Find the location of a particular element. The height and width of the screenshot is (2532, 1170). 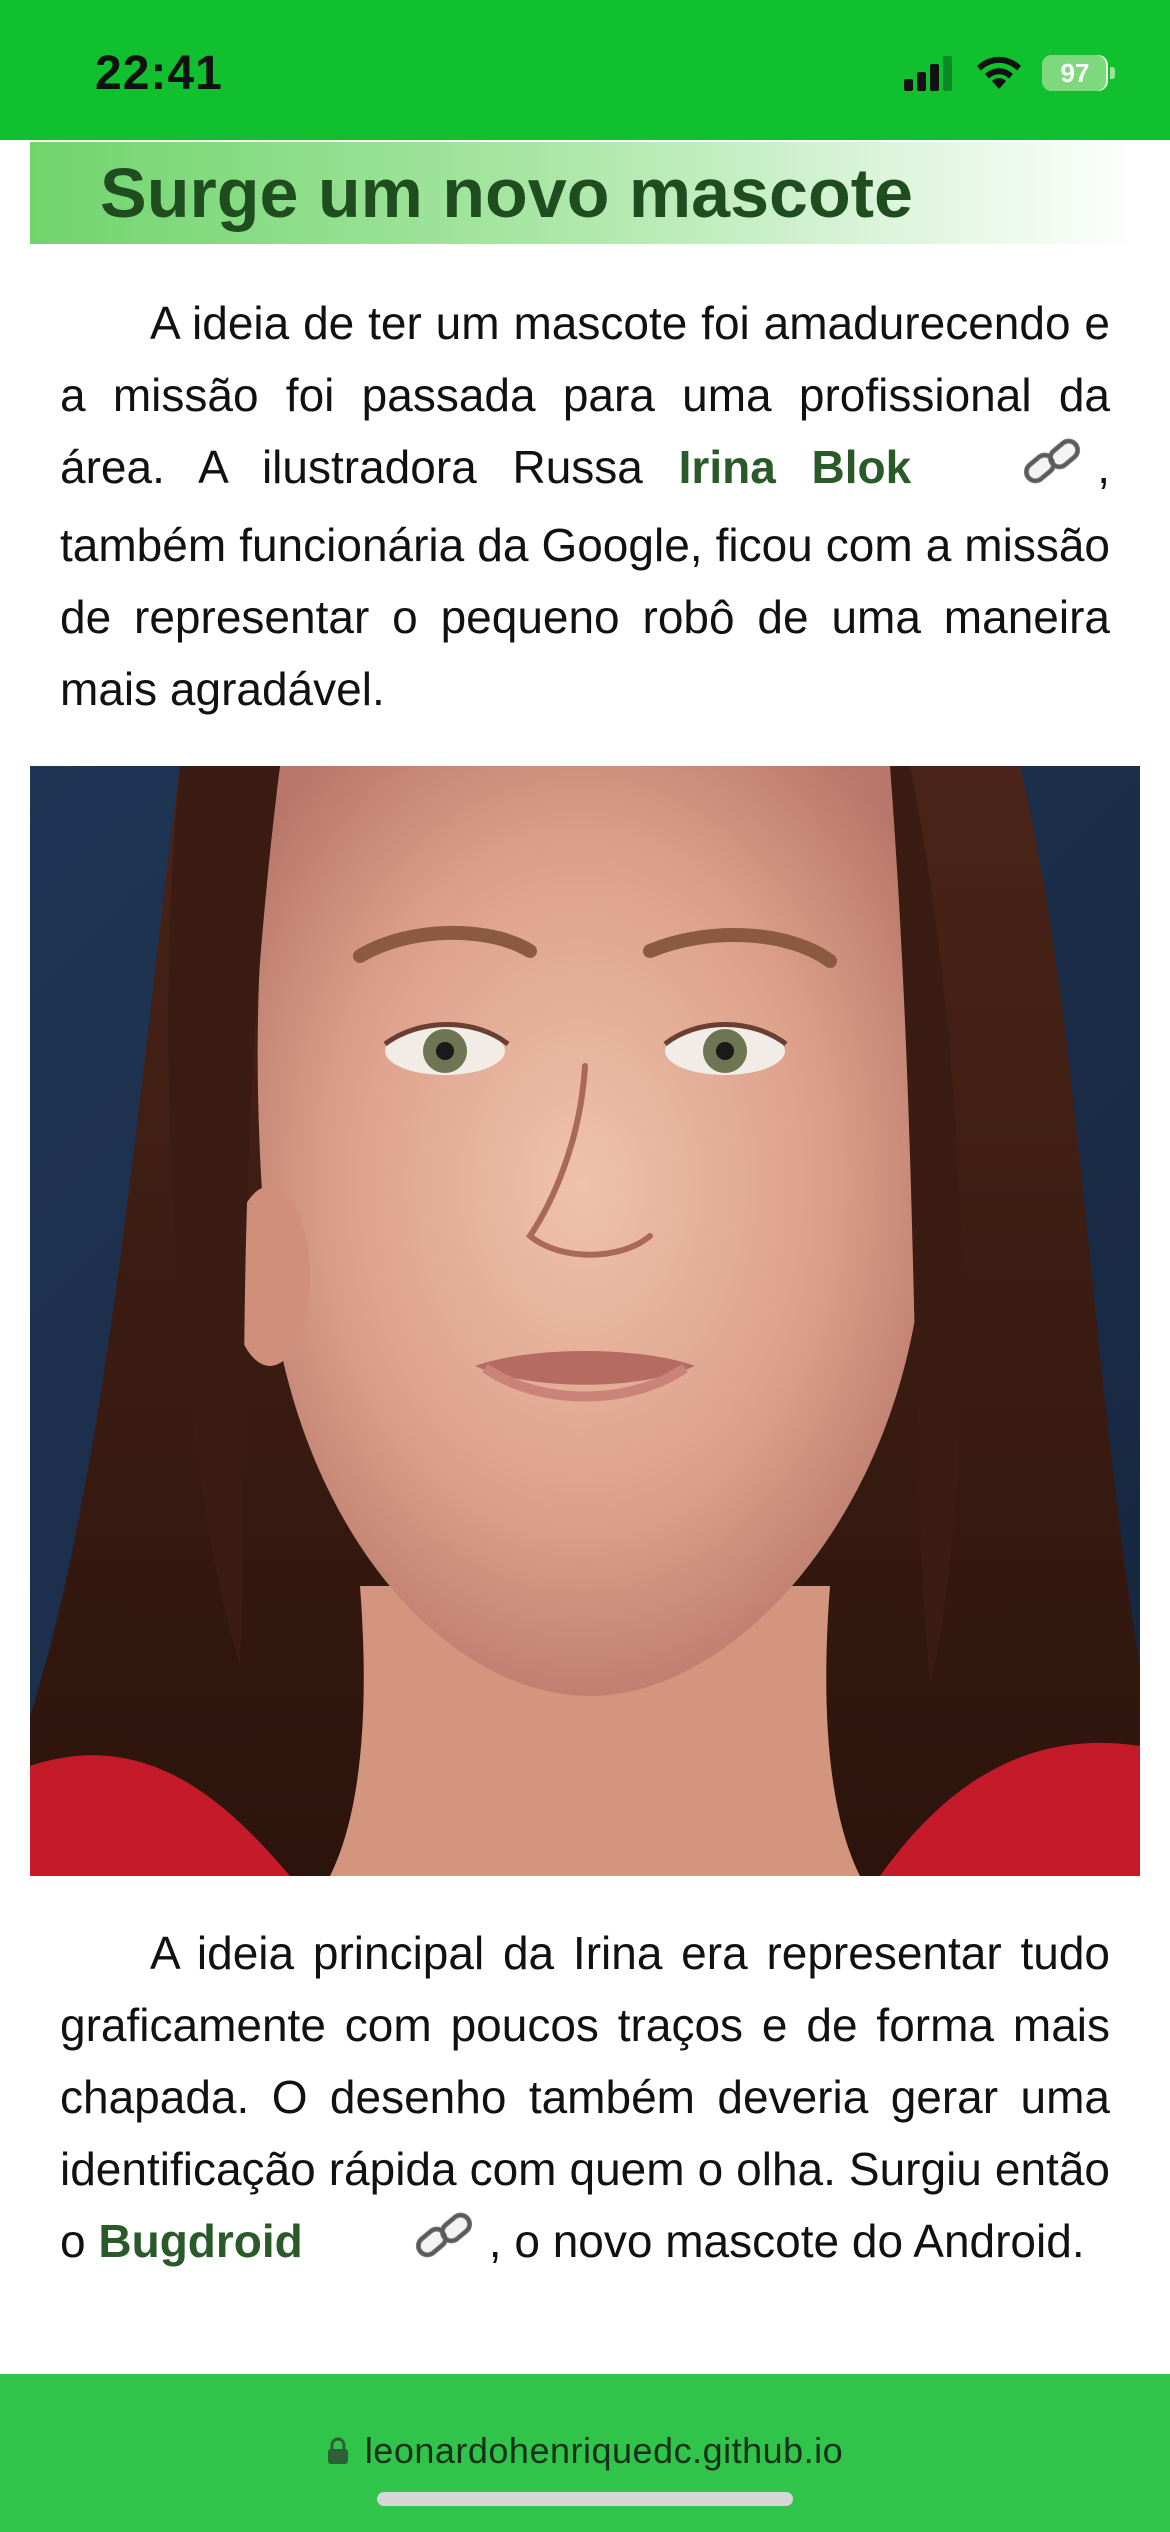

address-bar: leonardohenriquedc.github.io is located at coordinates (585, 2451).